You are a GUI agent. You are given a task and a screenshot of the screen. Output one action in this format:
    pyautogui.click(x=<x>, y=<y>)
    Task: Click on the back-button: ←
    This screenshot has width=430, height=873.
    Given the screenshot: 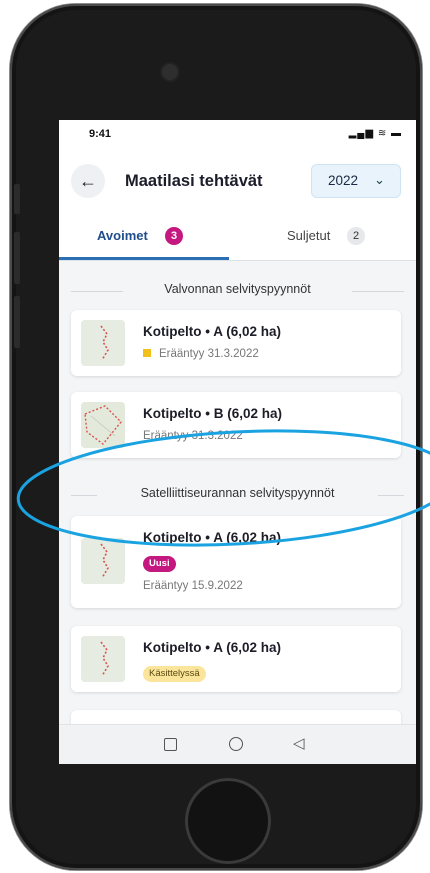 What is the action you would take?
    pyautogui.click(x=88, y=181)
    